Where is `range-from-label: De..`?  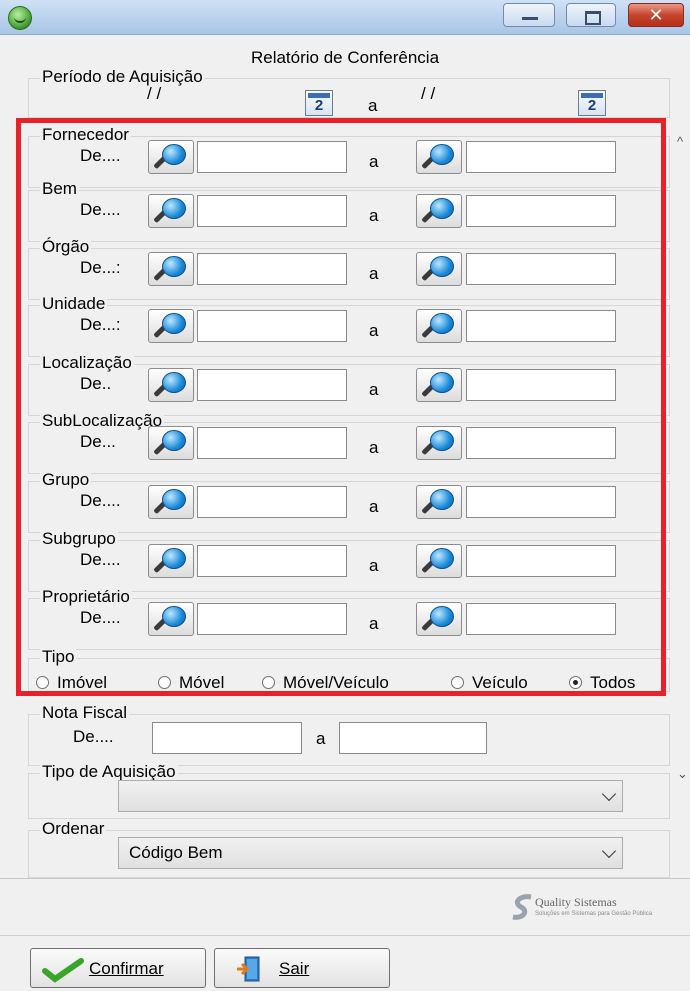
range-from-label: De.. is located at coordinates (96, 383).